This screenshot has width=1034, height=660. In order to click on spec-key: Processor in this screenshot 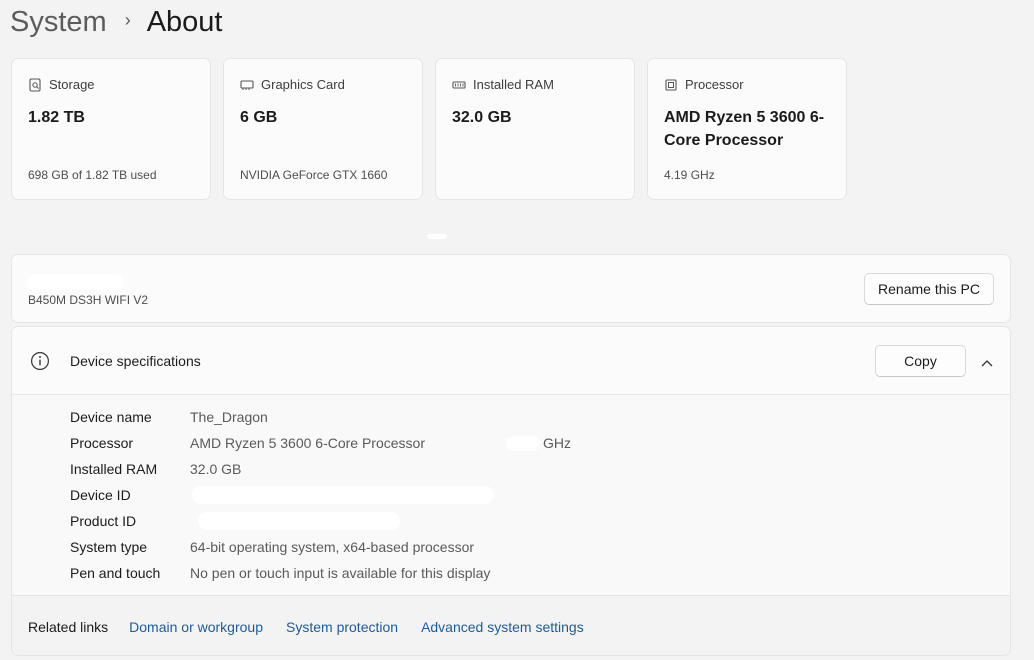, I will do `click(102, 443)`.